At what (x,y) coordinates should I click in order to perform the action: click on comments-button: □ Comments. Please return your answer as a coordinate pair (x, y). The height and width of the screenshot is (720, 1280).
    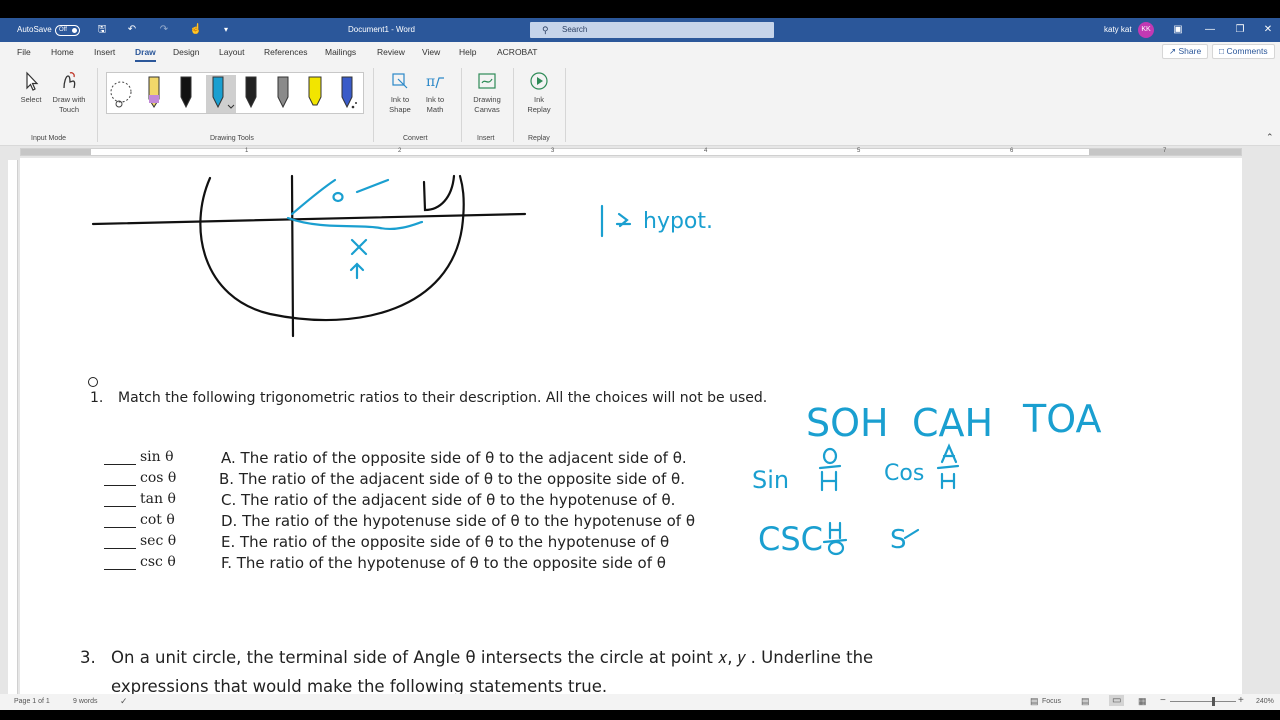
    Looking at the image, I should click on (1243, 51).